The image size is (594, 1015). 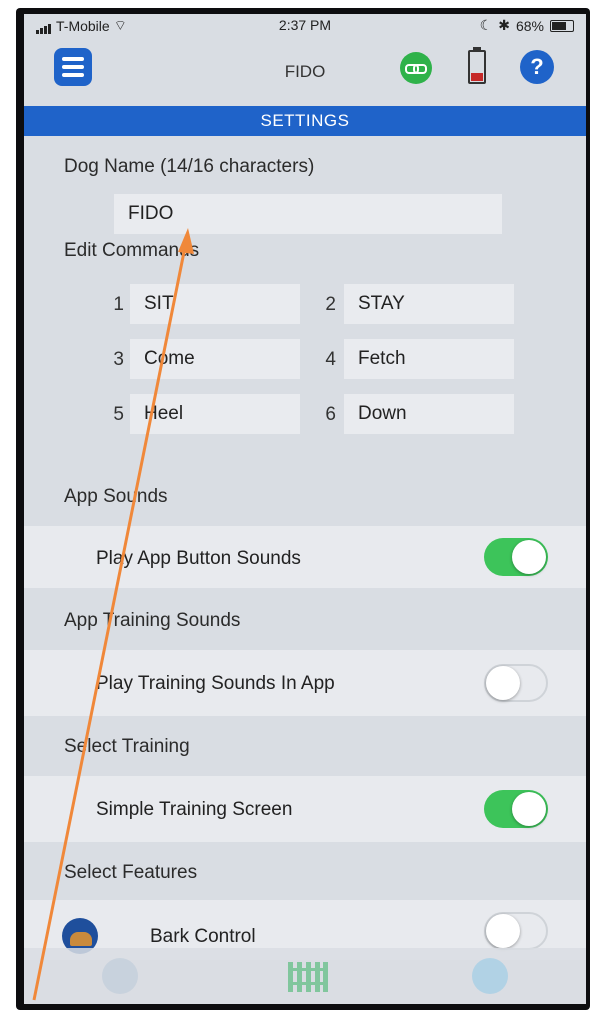 What do you see at coordinates (215, 304) in the screenshot?
I see `command-field-1: SIT` at bounding box center [215, 304].